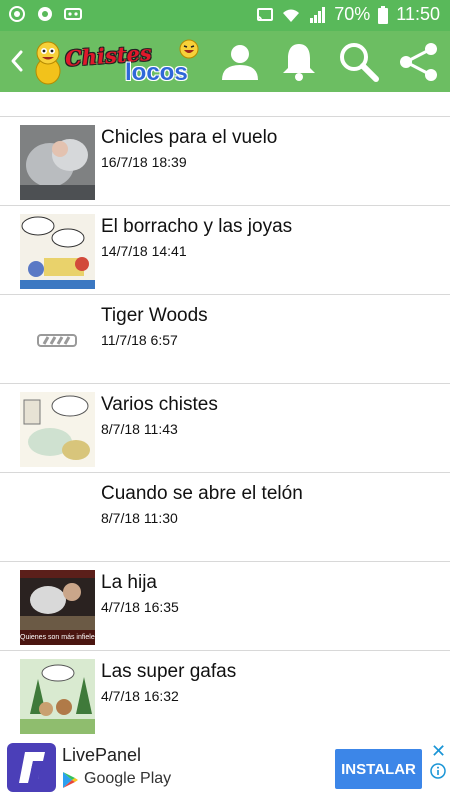 The width and height of the screenshot is (450, 800). Describe the element at coordinates (139, 429) in the screenshot. I see `item-date: 8/7/18 11:43` at that location.